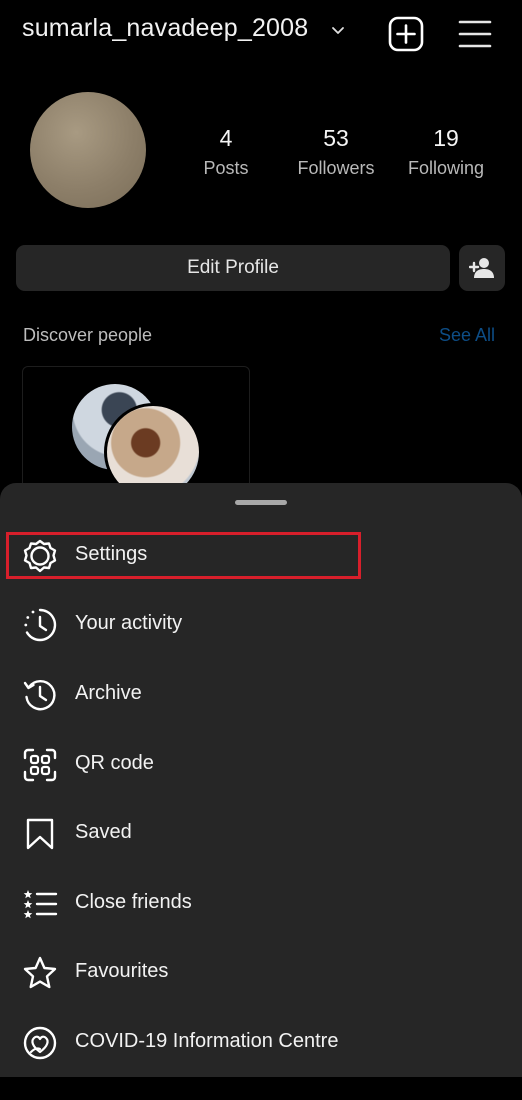  What do you see at coordinates (165, 28) in the screenshot?
I see `profile-username: sumarla_navadeep_2008` at bounding box center [165, 28].